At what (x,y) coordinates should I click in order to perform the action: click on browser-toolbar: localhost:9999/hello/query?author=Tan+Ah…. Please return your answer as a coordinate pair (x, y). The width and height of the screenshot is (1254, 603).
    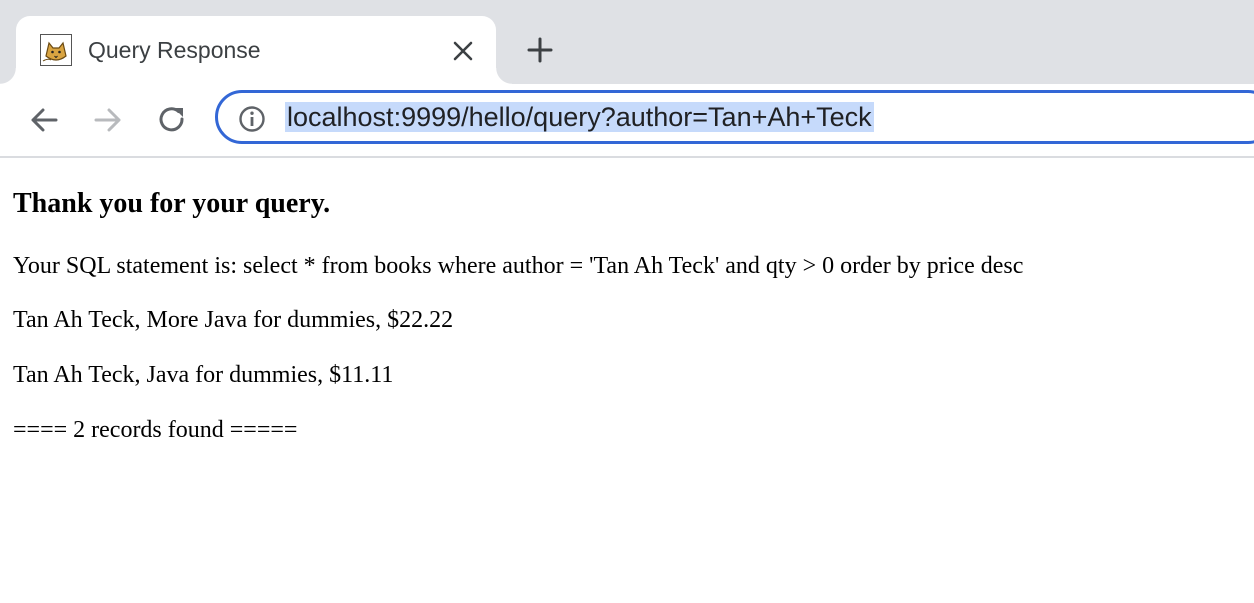
    Looking at the image, I should click on (627, 121).